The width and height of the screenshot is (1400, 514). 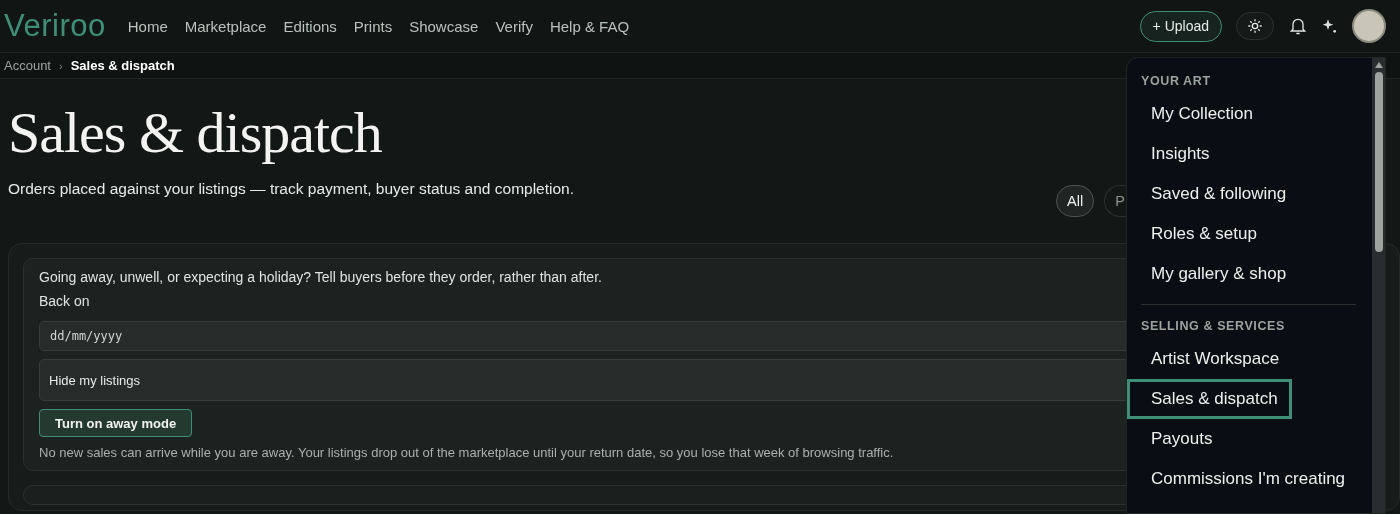 What do you see at coordinates (147, 26) in the screenshot?
I see `nav-link: Home` at bounding box center [147, 26].